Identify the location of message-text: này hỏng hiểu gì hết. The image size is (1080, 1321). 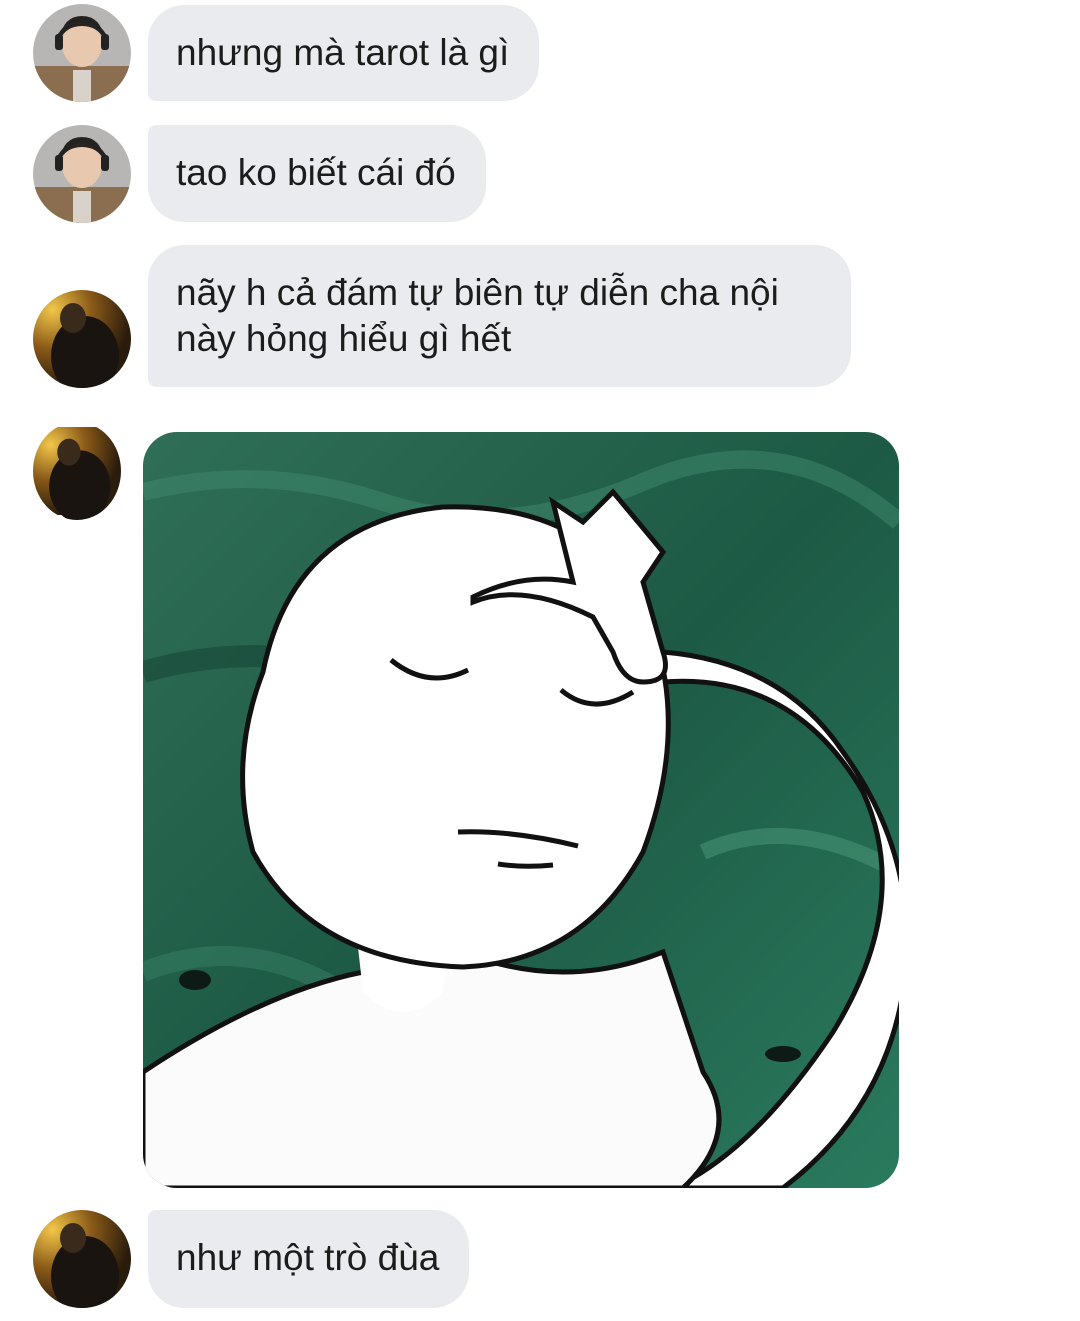
(344, 338).